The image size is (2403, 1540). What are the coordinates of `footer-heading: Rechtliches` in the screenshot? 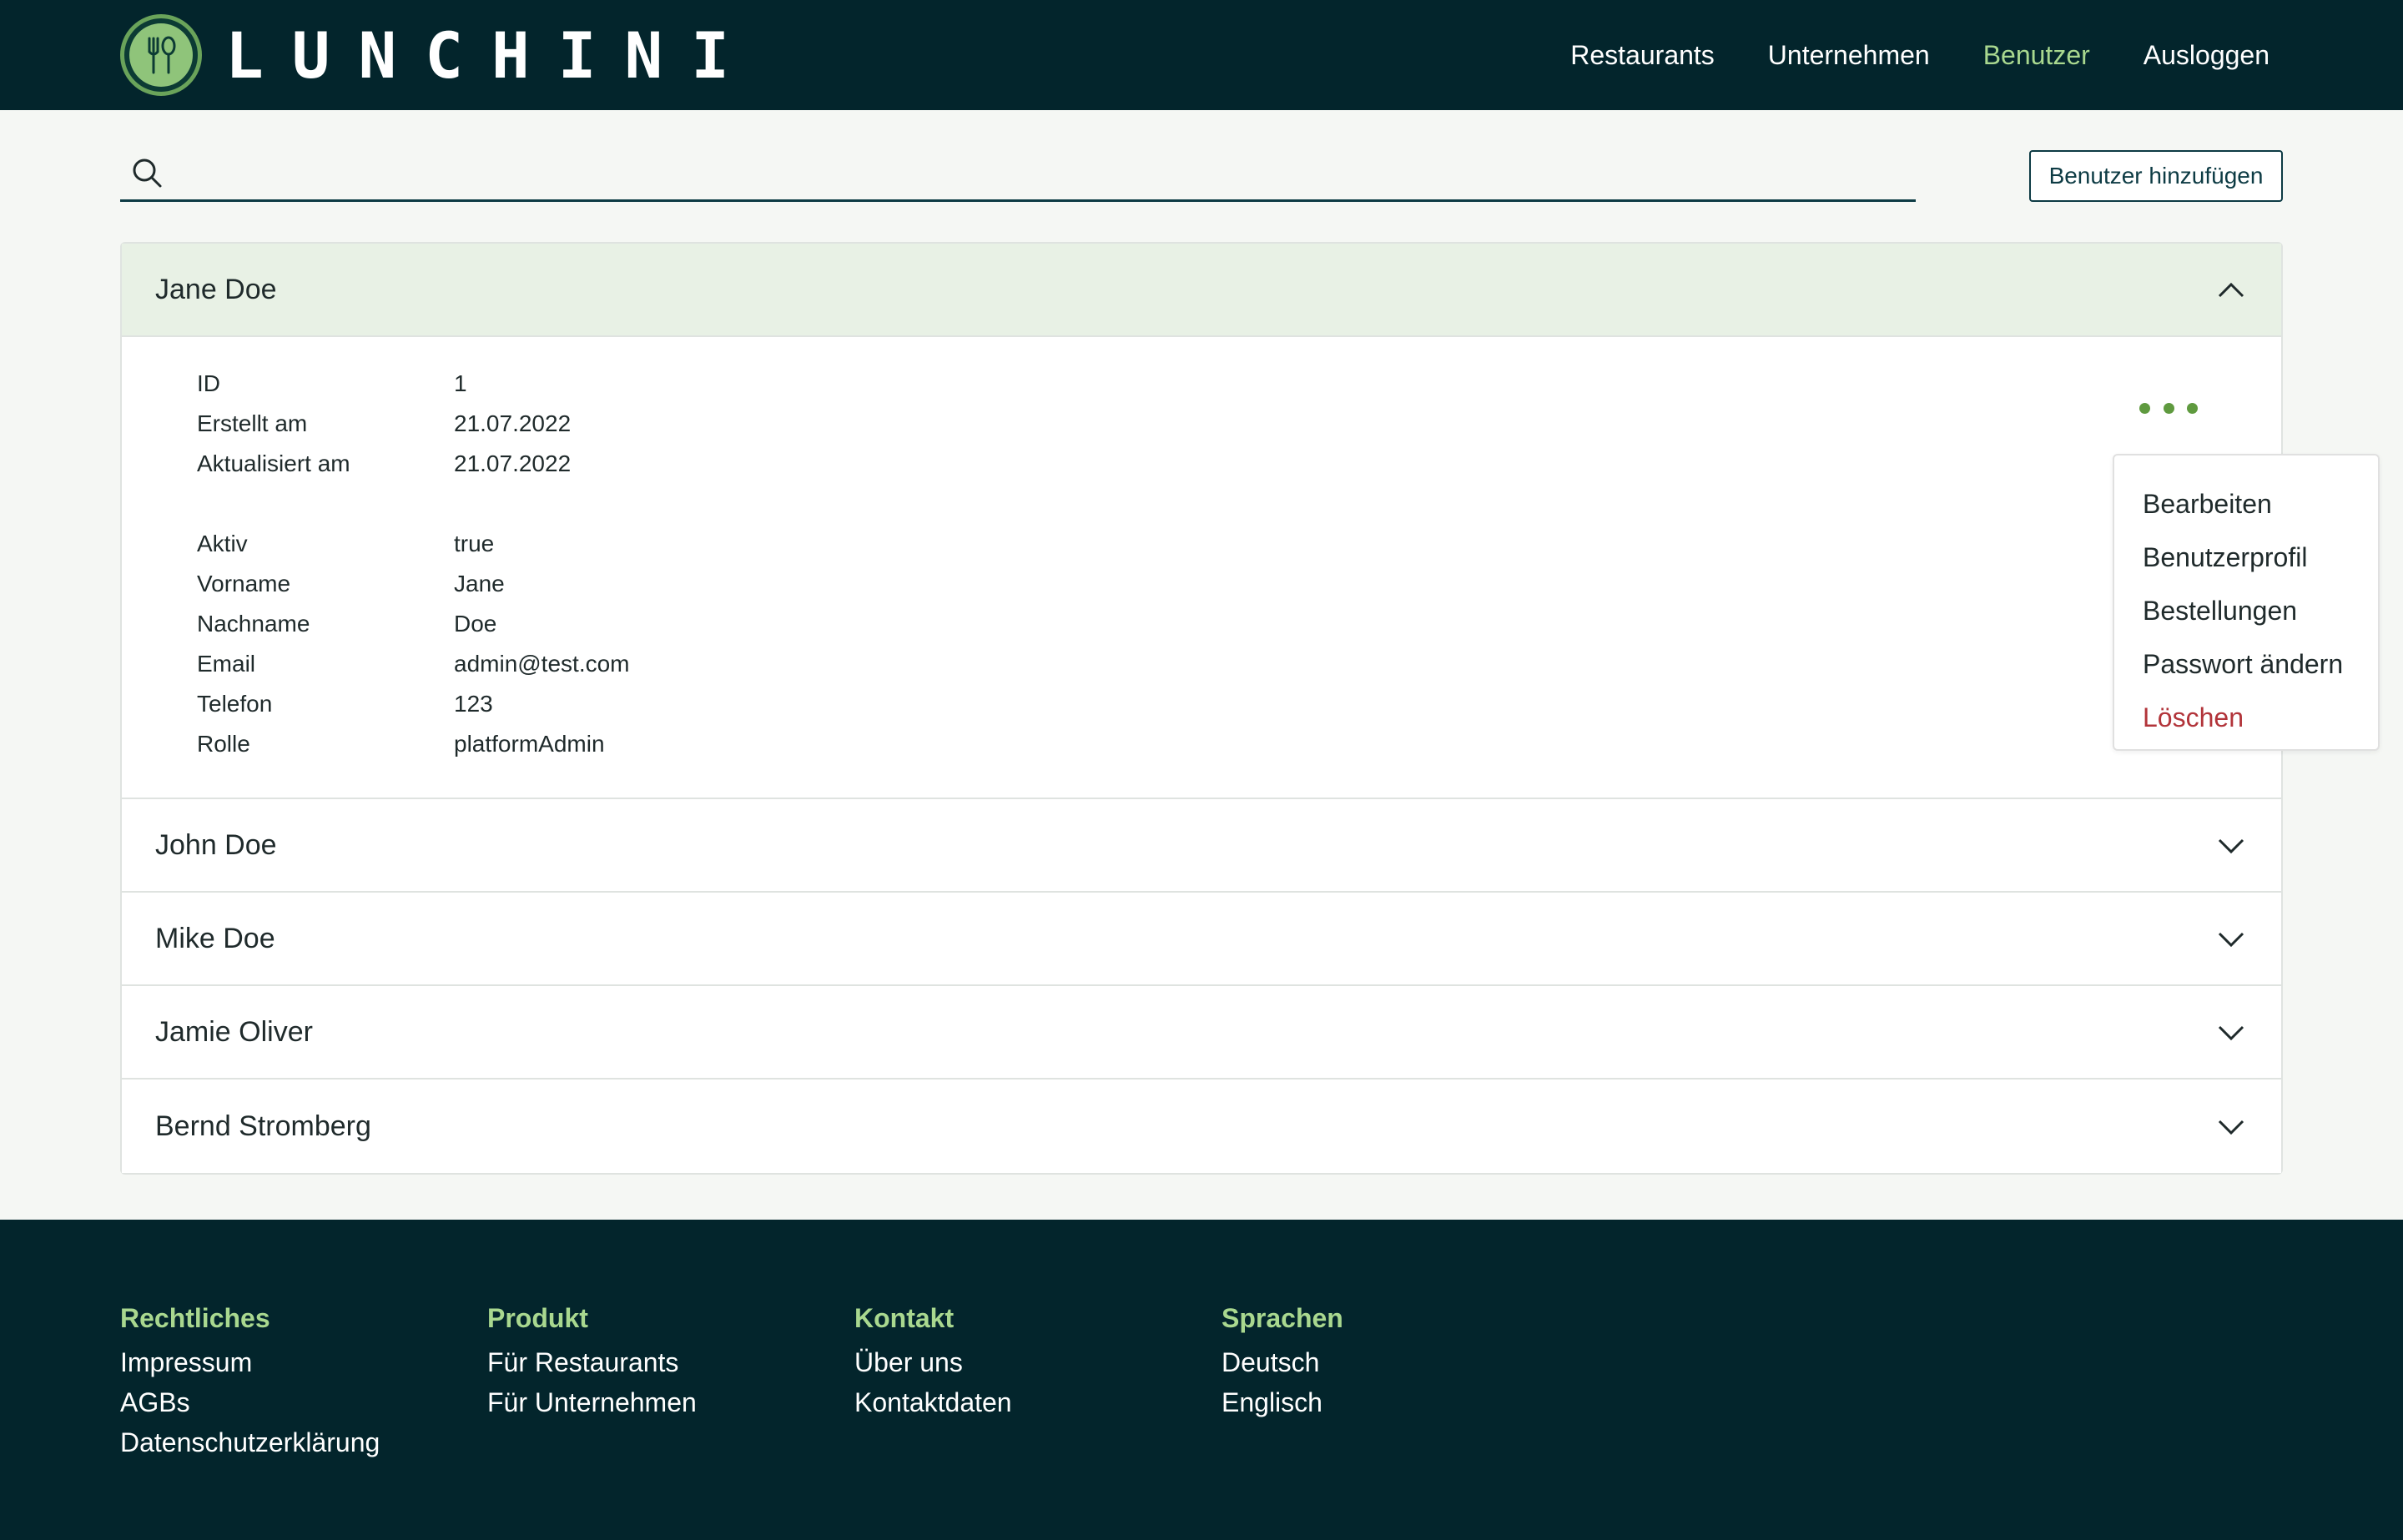 It's located at (195, 1318).